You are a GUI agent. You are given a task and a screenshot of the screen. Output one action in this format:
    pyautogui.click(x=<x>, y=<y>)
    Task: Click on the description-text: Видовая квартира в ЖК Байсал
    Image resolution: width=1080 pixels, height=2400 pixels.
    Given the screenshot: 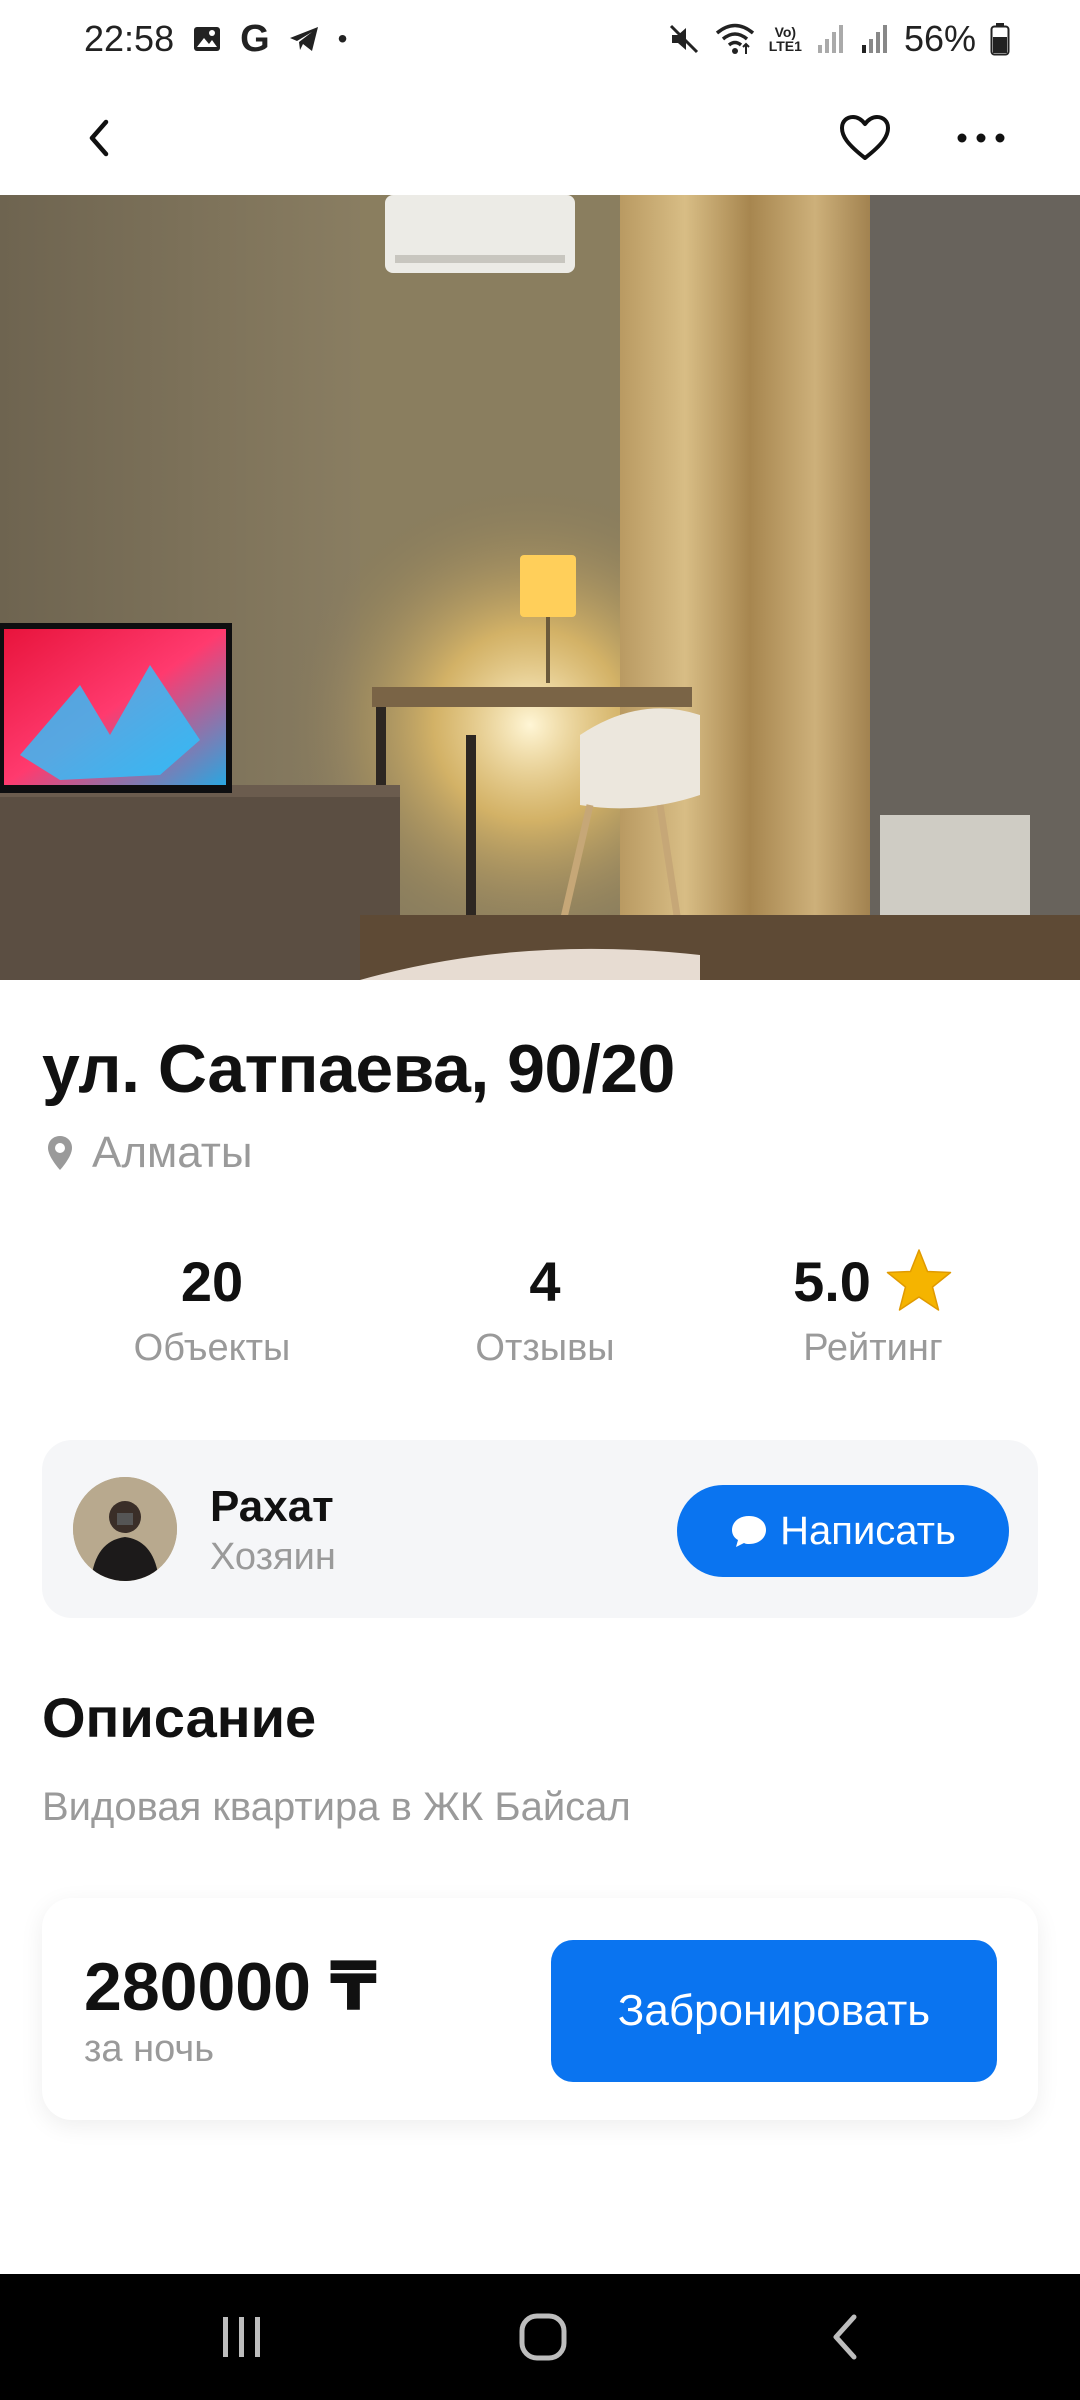 What is the action you would take?
    pyautogui.click(x=336, y=1807)
    